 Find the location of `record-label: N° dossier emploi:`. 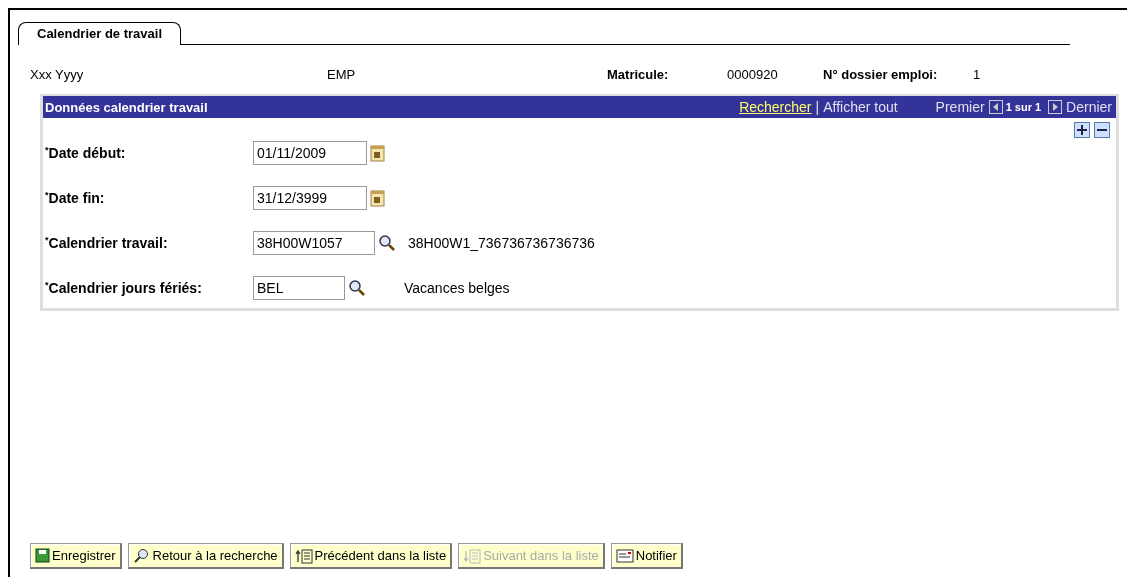

record-label: N° dossier emploi: is located at coordinates (881, 74).